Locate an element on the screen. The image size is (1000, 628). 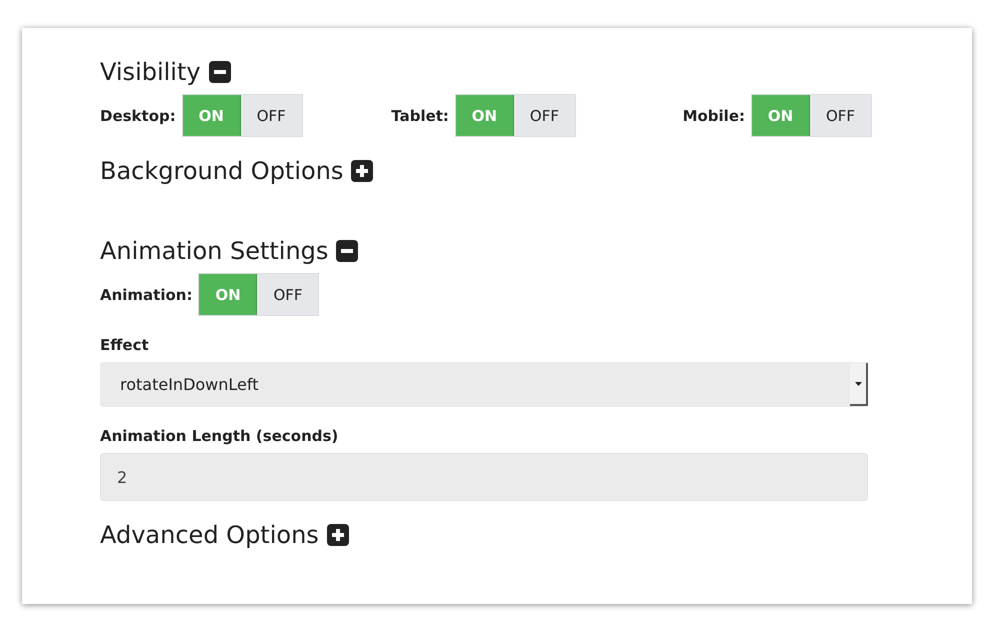
field-label: Effect is located at coordinates (125, 345).